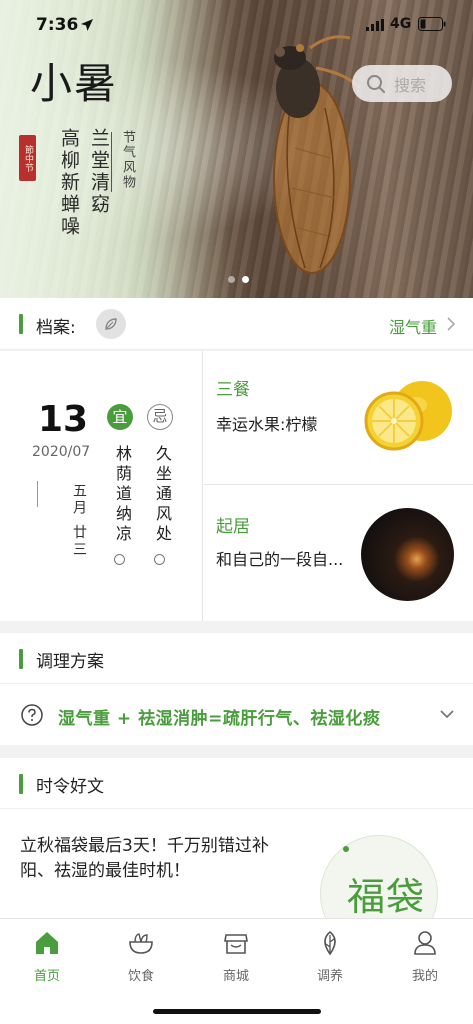  What do you see at coordinates (231, 279) in the screenshot?
I see `carousel-dot` at bounding box center [231, 279].